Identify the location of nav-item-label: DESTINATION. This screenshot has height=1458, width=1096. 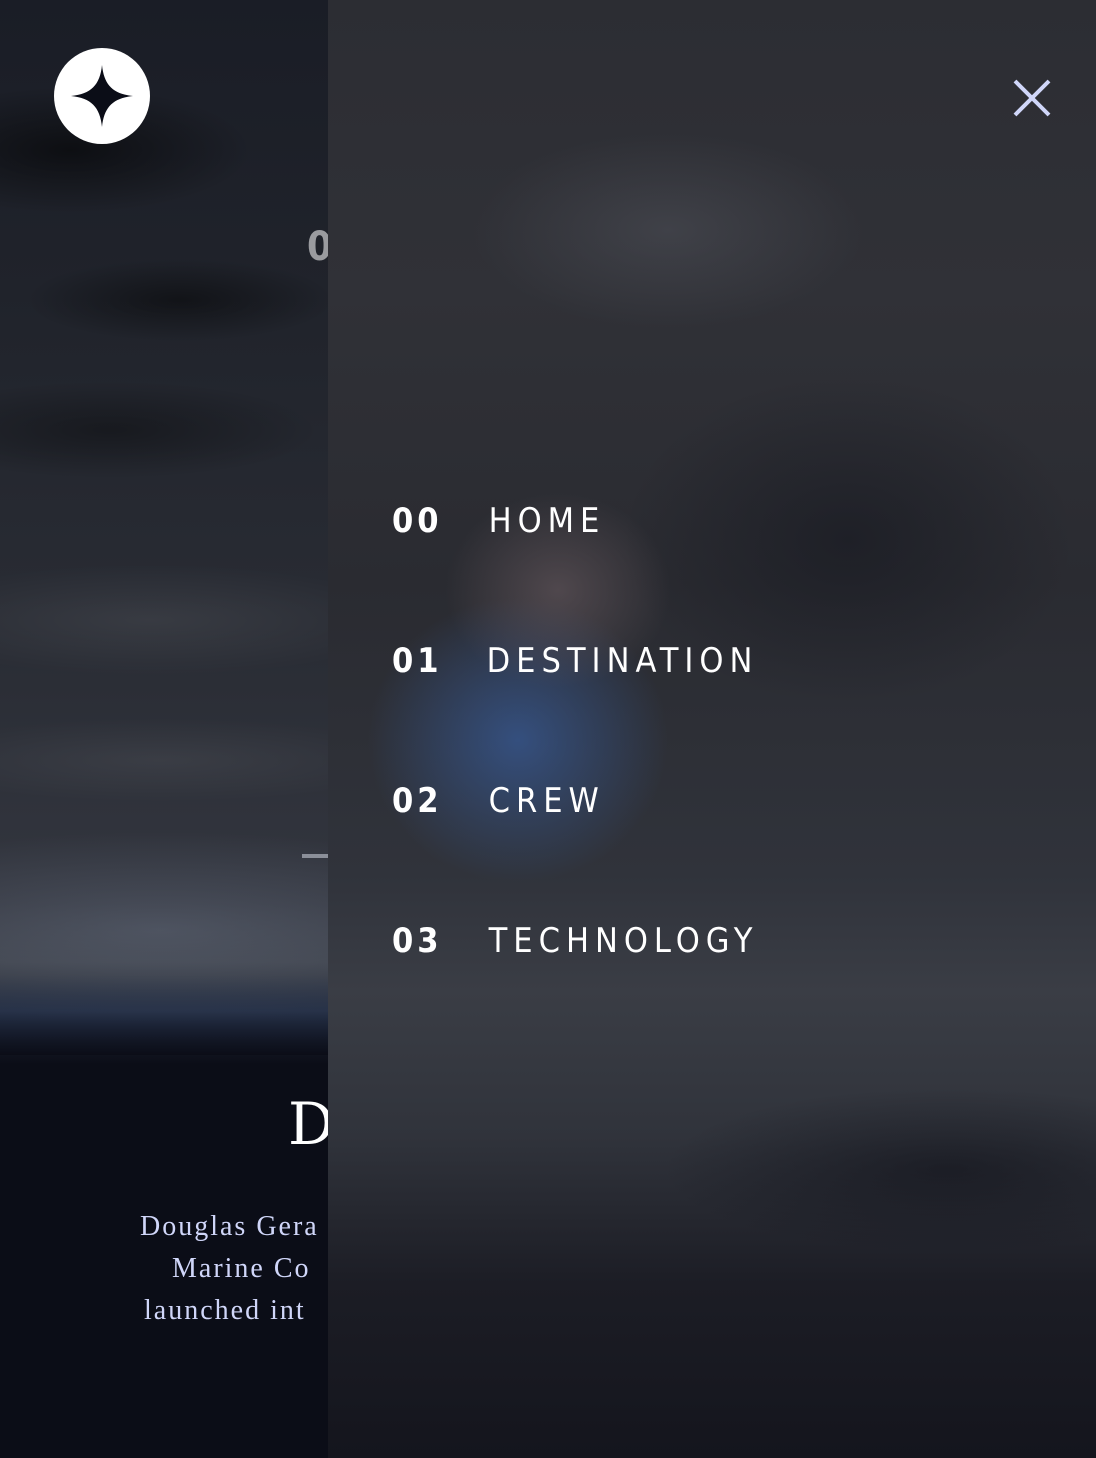
(622, 661).